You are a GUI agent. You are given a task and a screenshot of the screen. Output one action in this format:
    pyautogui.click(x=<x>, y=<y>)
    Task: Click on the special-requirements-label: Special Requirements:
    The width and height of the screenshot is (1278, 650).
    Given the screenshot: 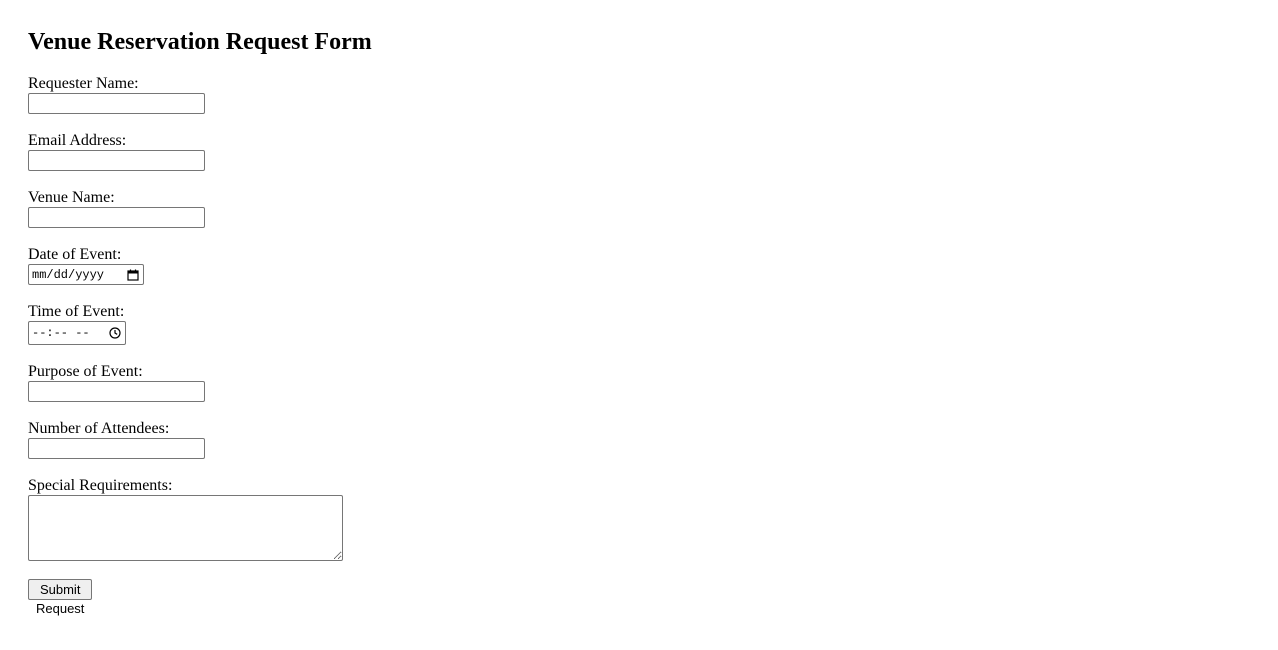 What is the action you would take?
    pyautogui.click(x=100, y=485)
    